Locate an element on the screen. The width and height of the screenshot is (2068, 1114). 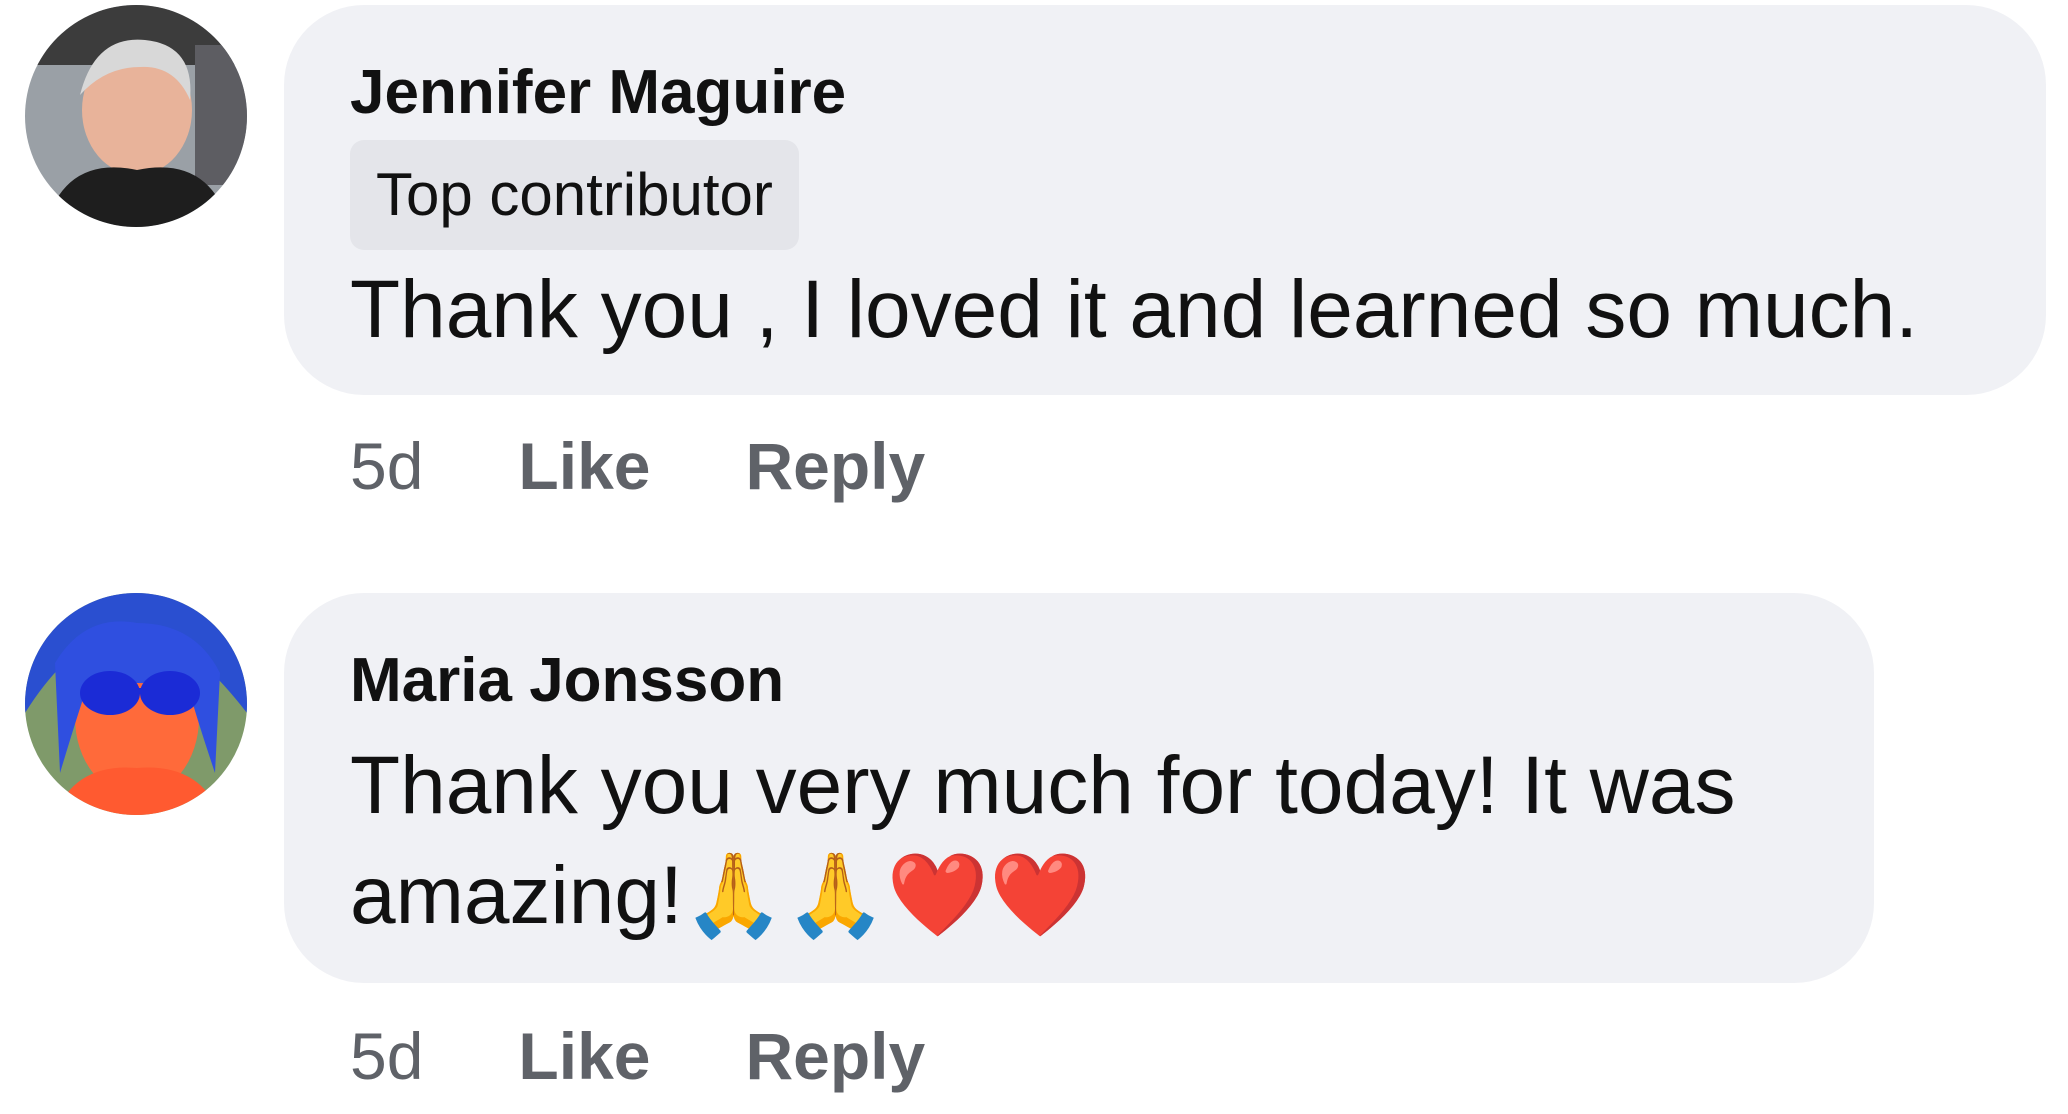
comment-author: Jennifer Maguire is located at coordinates (598, 92).